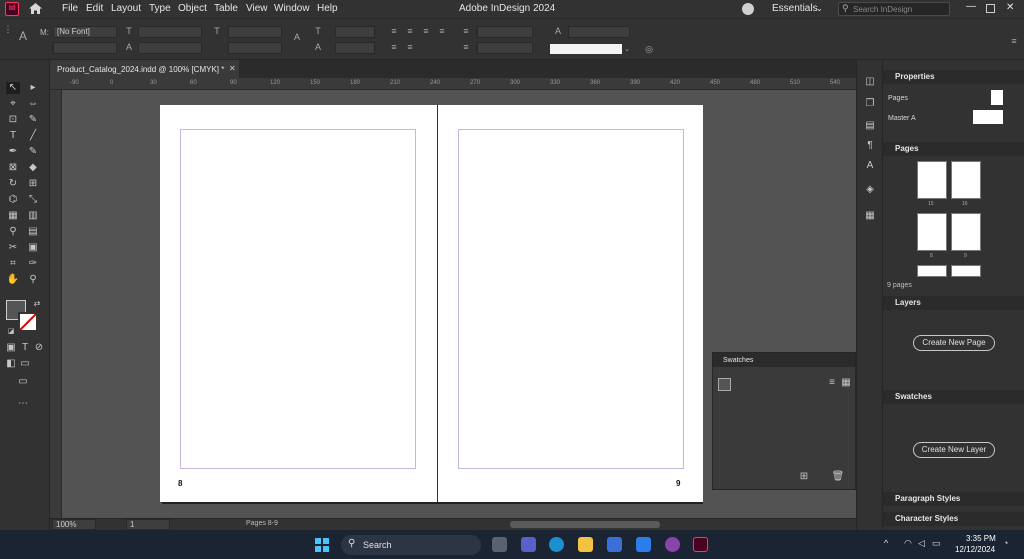 The height and width of the screenshot is (559, 1024). I want to click on paragraph-icon: ¶, so click(870, 146).